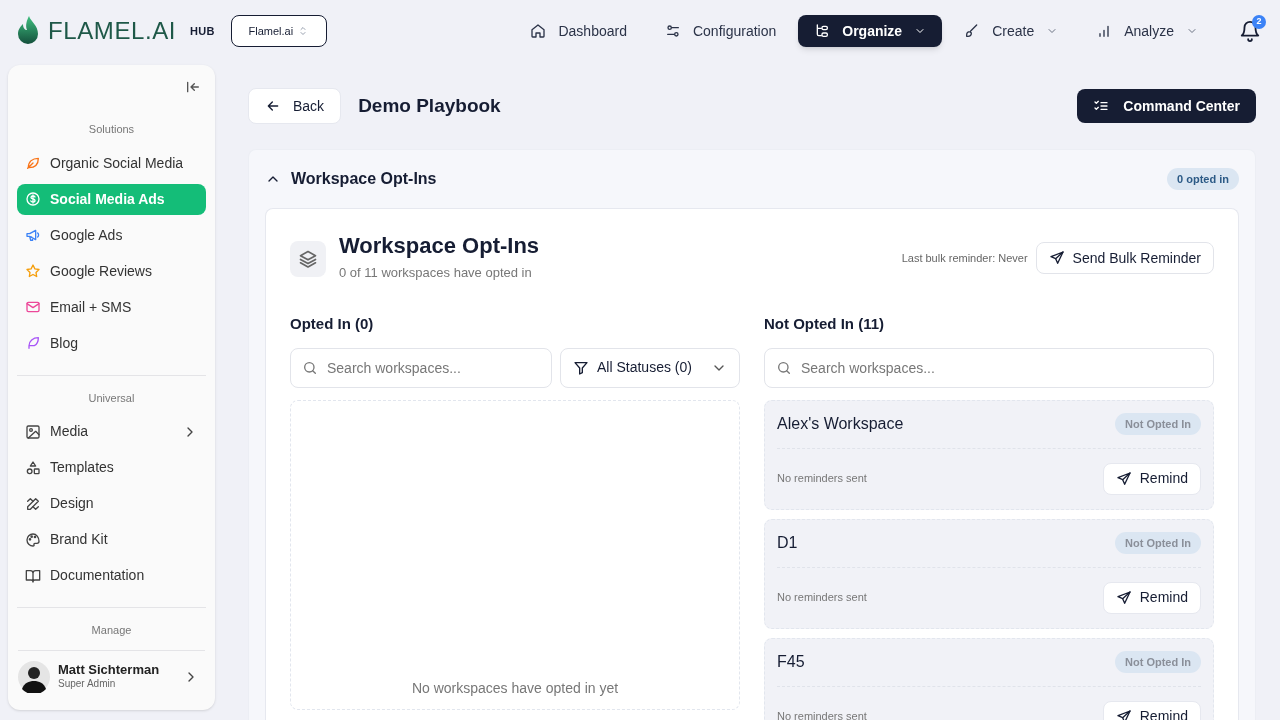 This screenshot has width=1280, height=720. I want to click on user-name: Matt Sichterman, so click(109, 670).